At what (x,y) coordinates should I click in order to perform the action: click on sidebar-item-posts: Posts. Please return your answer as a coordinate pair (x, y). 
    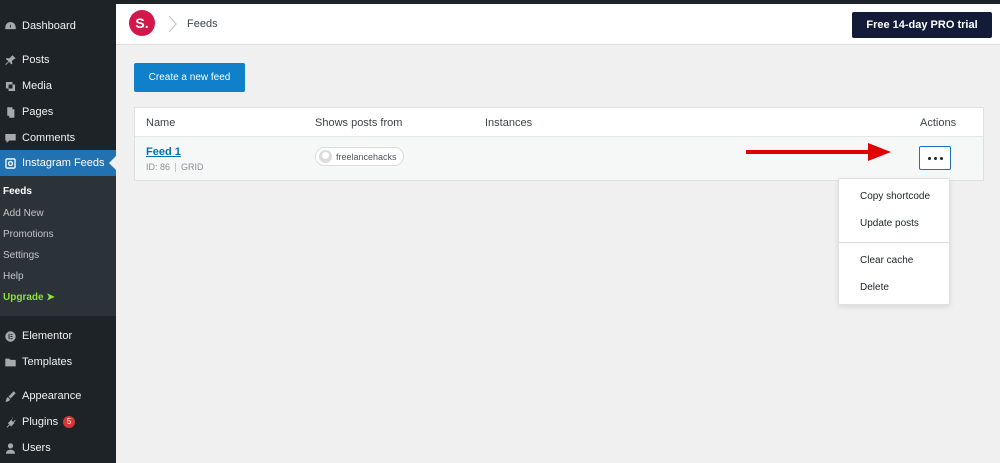
    Looking at the image, I should click on (58, 60).